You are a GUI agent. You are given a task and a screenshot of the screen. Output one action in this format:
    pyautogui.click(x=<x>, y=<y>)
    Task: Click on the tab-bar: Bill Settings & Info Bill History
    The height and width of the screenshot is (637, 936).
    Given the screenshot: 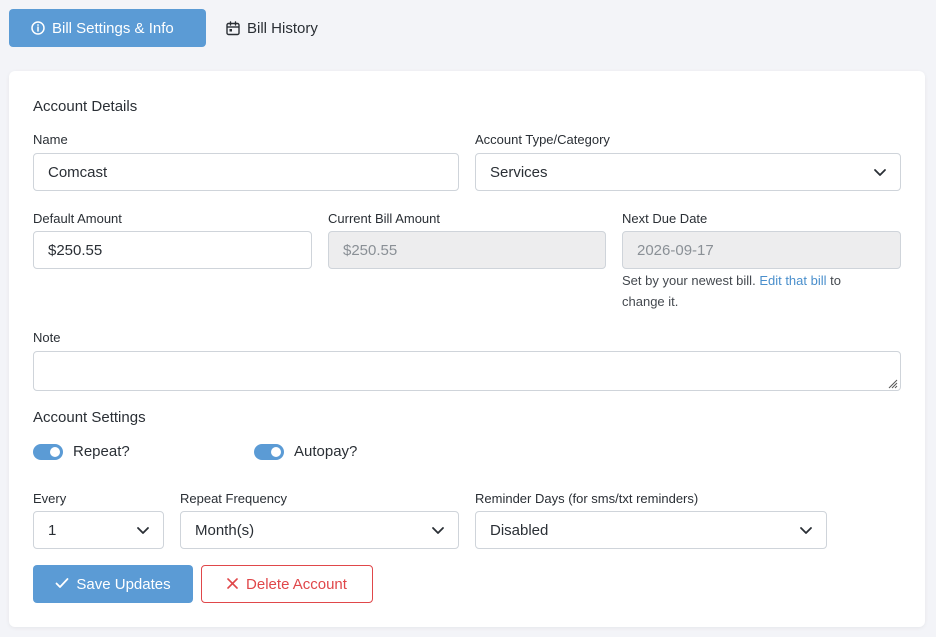 What is the action you would take?
    pyautogui.click(x=170, y=28)
    